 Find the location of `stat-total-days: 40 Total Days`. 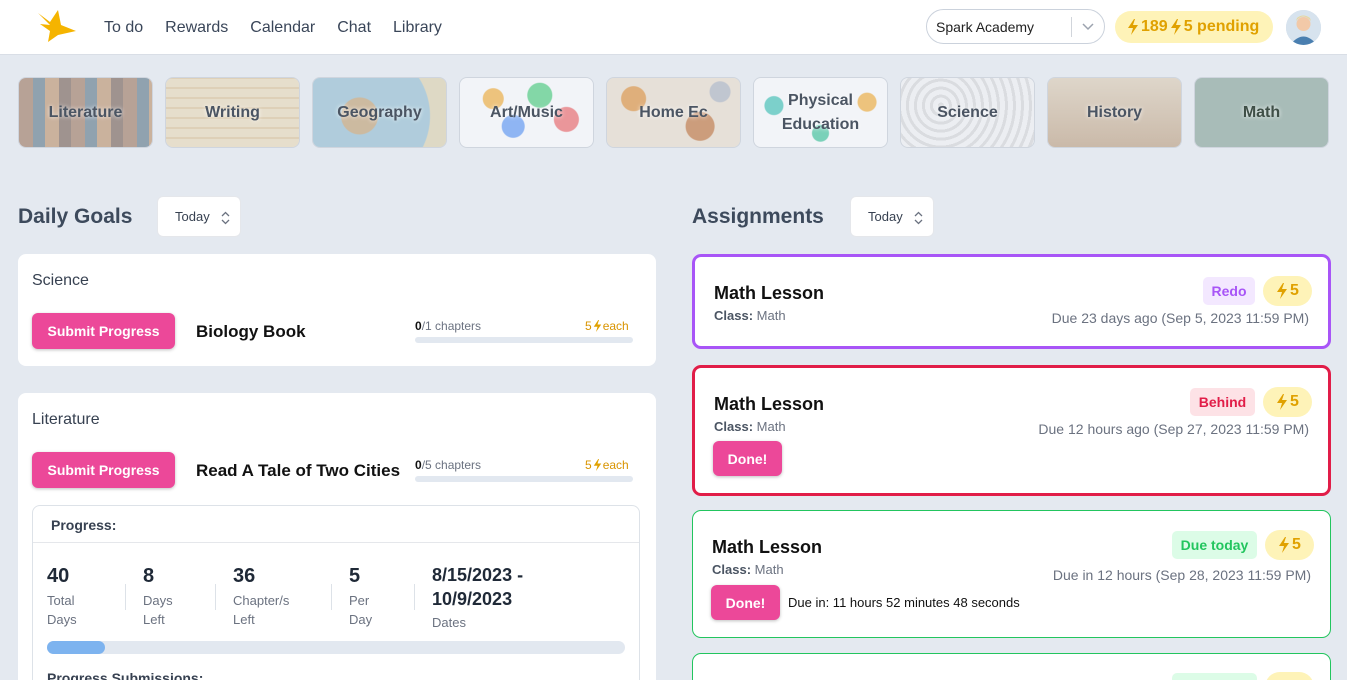

stat-total-days: 40 Total Days is located at coordinates (62, 596).